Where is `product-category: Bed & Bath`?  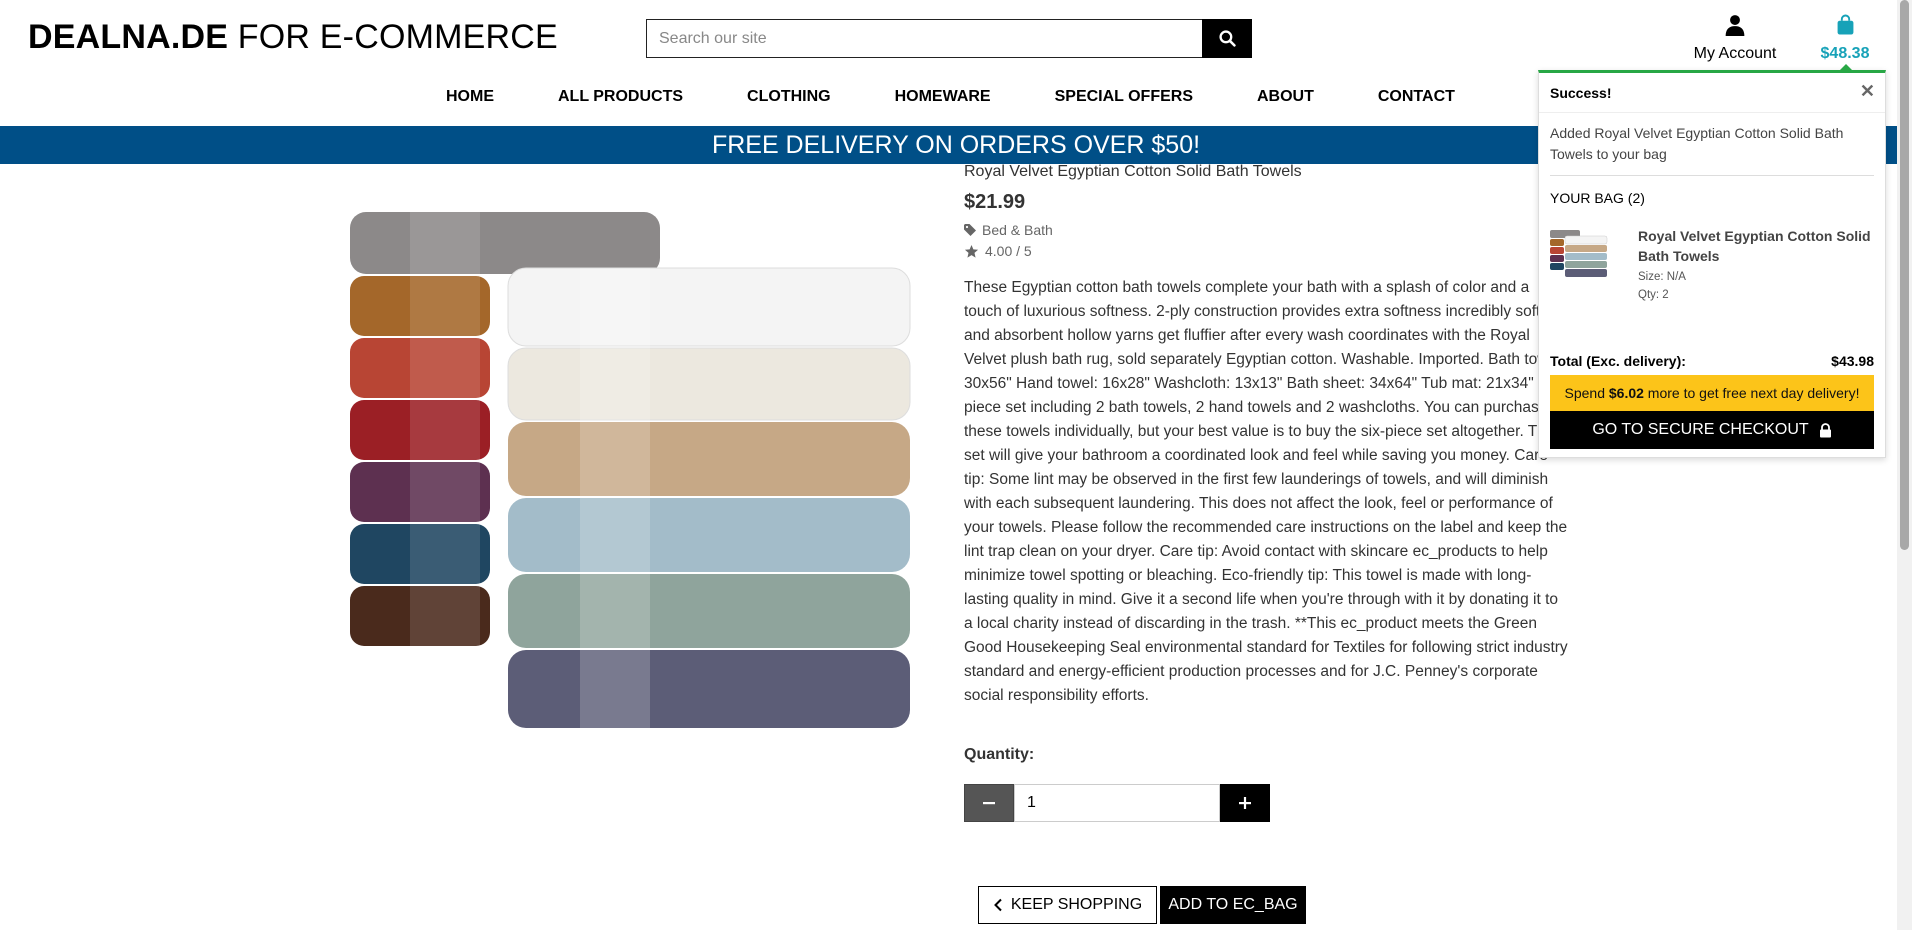
product-category: Bed & Bath is located at coordinates (1266, 230).